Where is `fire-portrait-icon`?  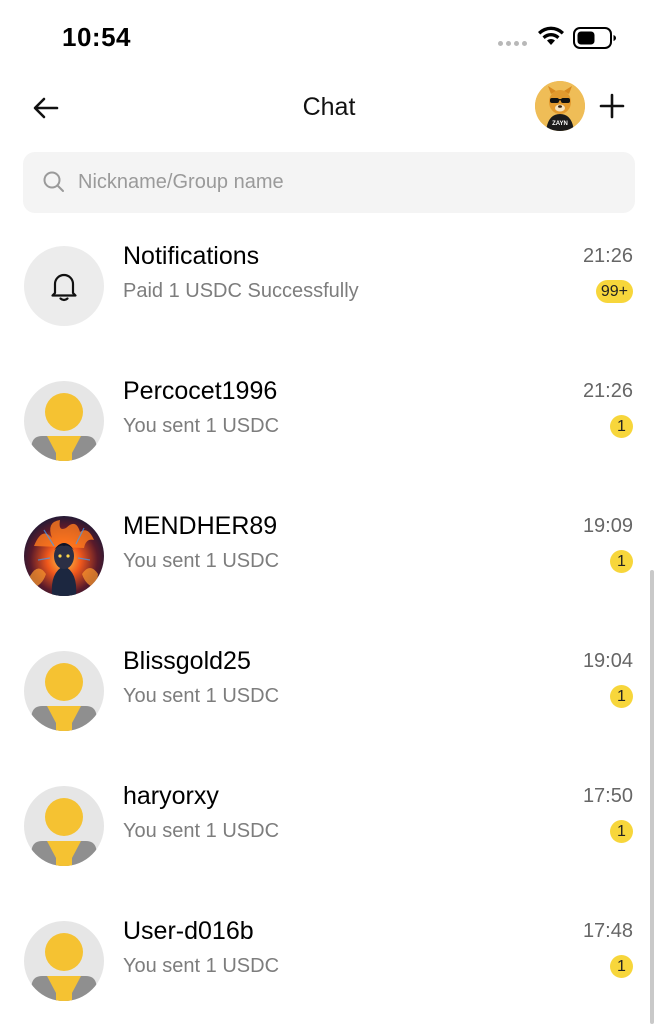
fire-portrait-icon is located at coordinates (64, 556).